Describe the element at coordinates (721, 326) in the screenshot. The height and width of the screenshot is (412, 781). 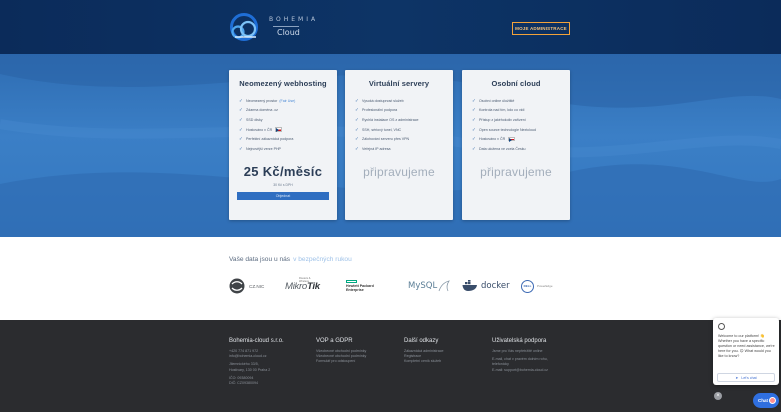
I see `chat-bot-avatar-icon` at that location.